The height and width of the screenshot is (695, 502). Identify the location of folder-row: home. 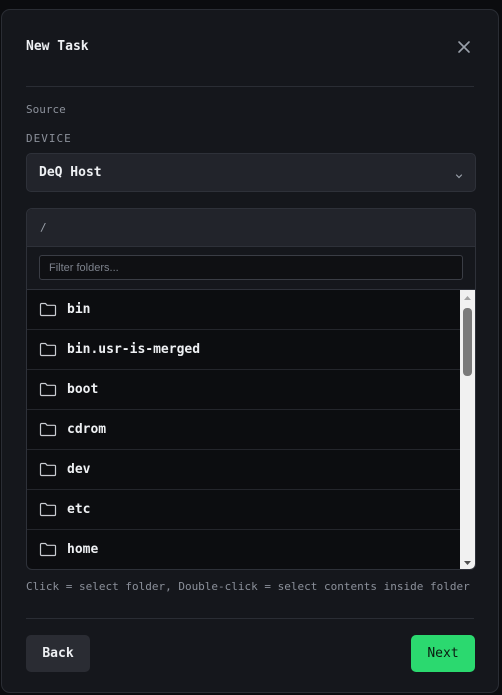
(244, 549).